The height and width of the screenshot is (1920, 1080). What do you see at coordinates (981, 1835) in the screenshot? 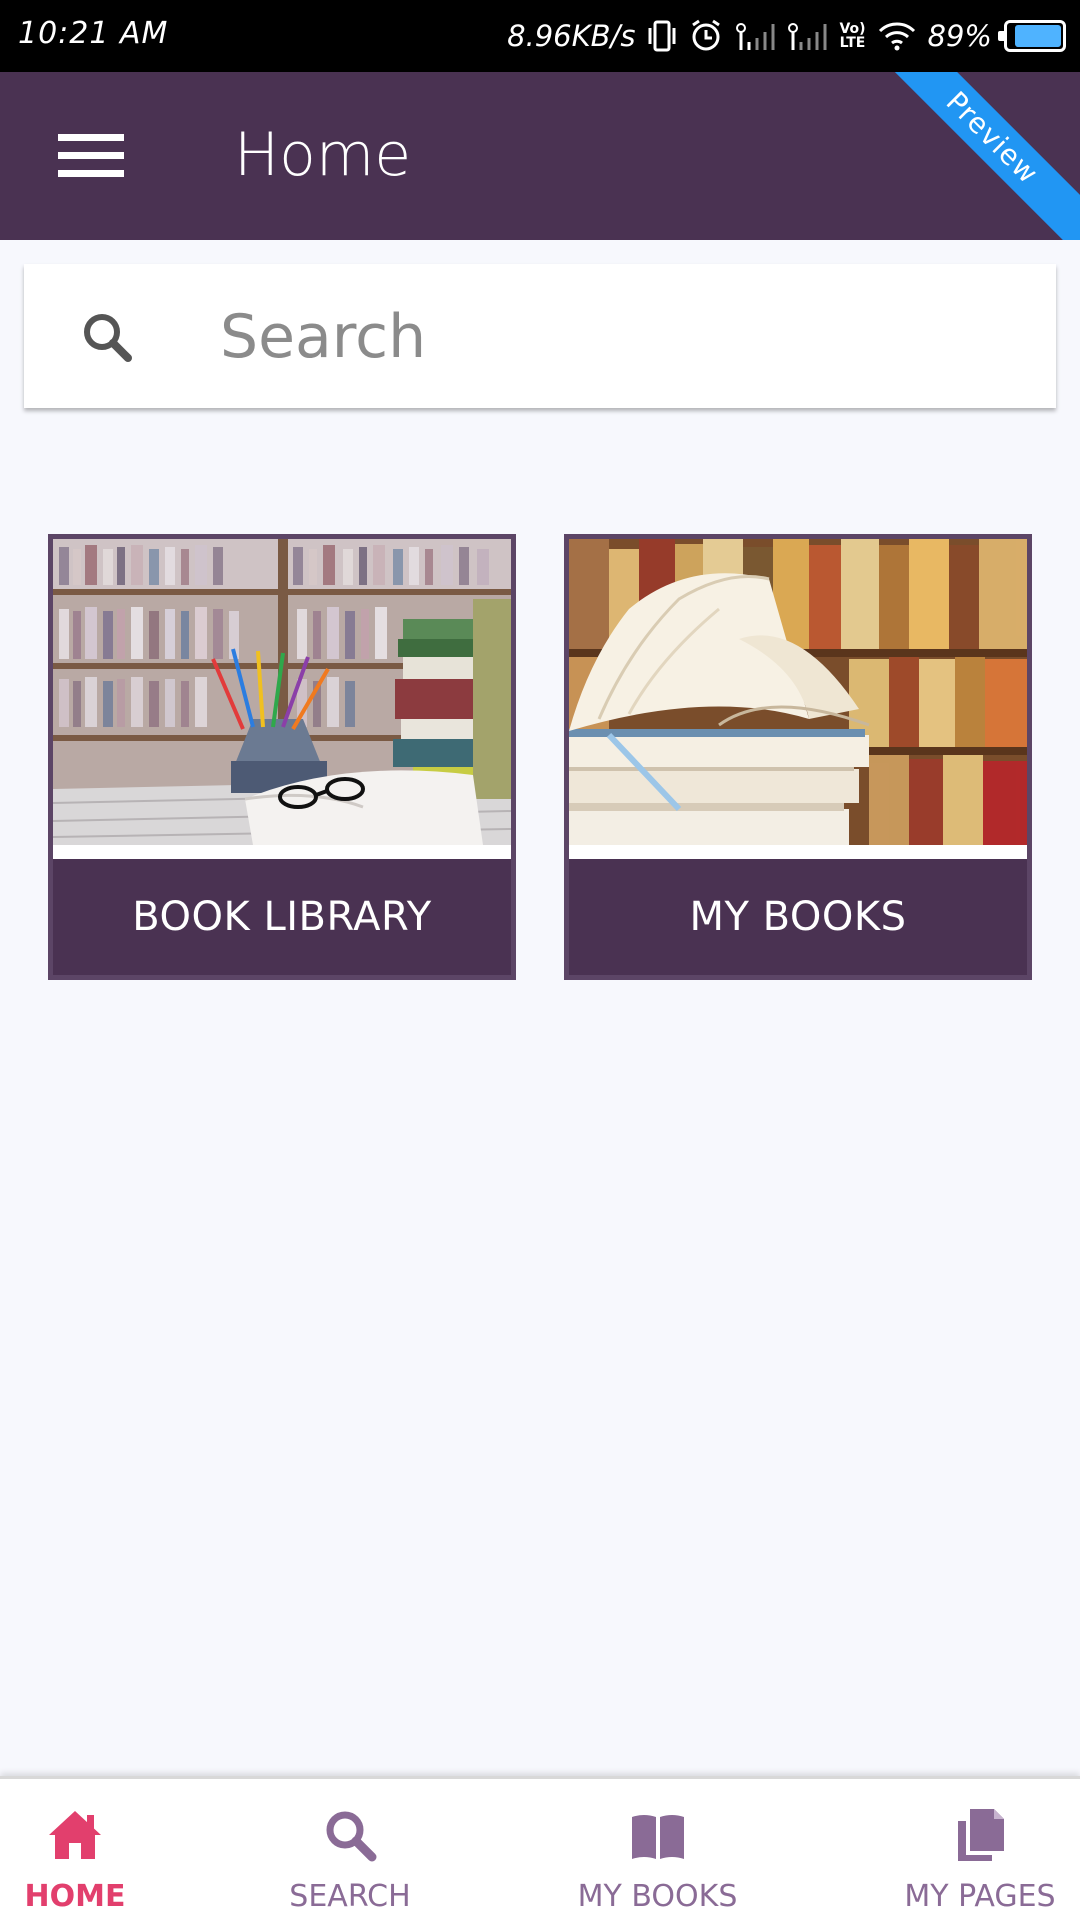
I see `pages-copy-icon` at bounding box center [981, 1835].